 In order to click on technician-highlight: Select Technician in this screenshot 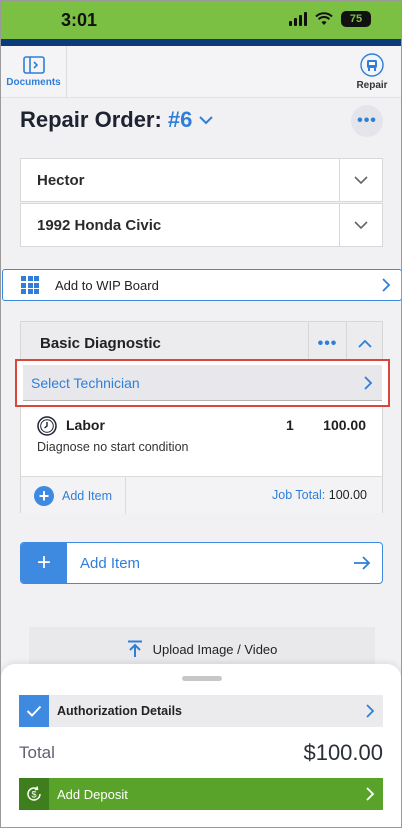, I will do `click(202, 383)`.